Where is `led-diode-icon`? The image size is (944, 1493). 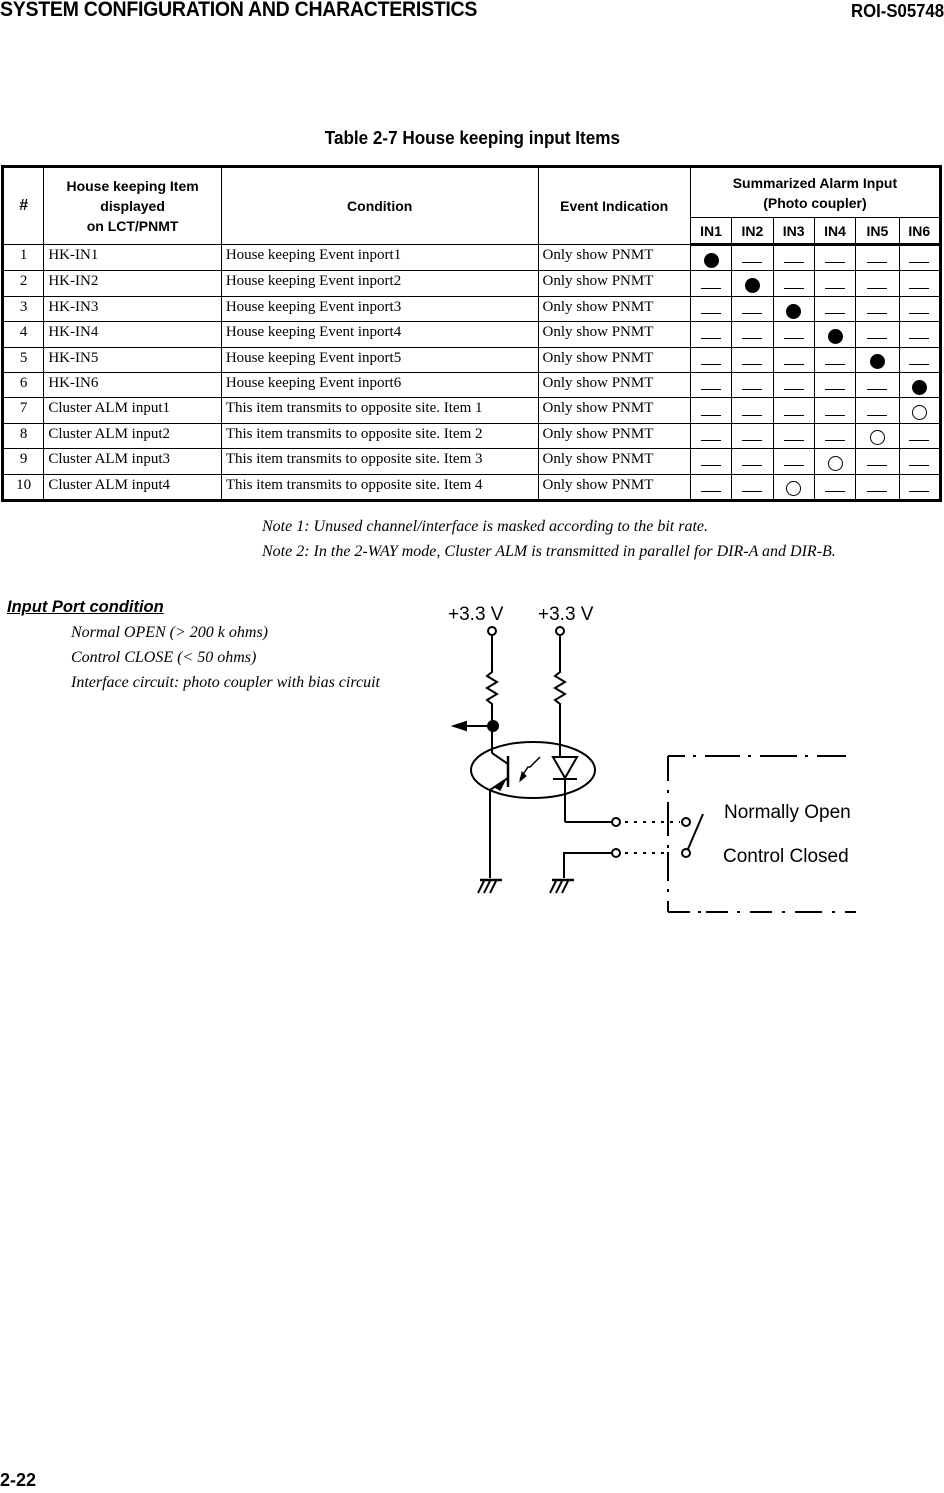 led-diode-icon is located at coordinates (581, 789).